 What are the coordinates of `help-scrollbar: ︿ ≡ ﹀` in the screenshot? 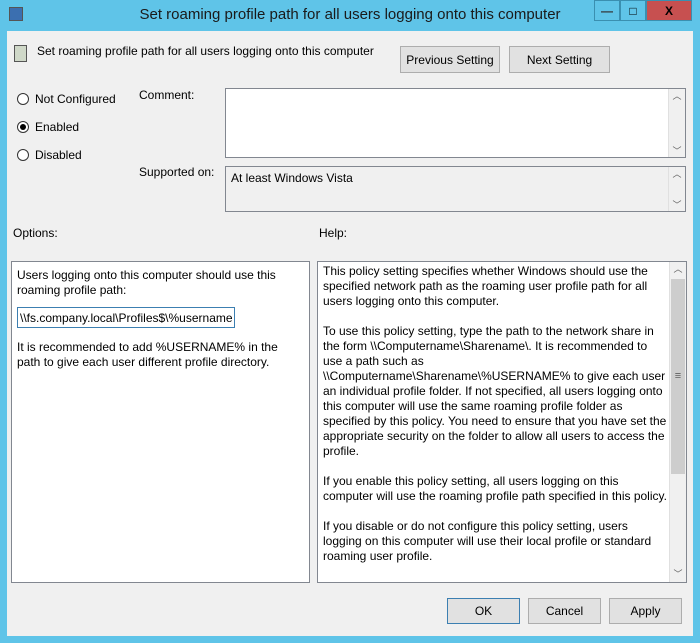 It's located at (677, 422).